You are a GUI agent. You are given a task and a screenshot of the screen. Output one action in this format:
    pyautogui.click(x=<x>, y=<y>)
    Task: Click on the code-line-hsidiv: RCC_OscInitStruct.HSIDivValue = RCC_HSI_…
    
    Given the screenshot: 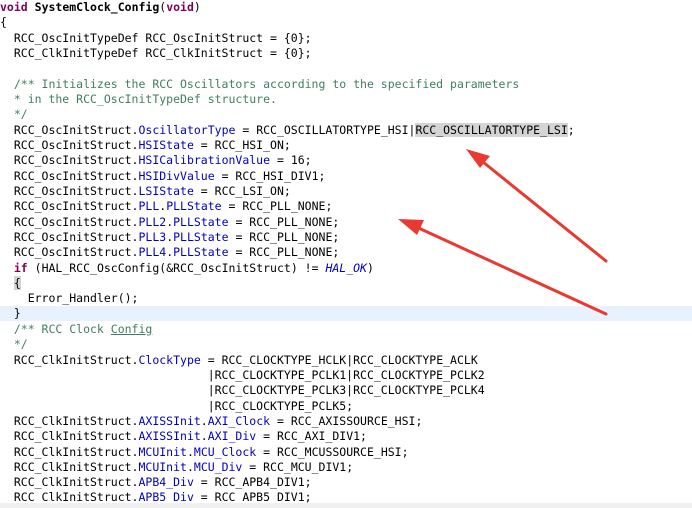 What is the action you would take?
    pyautogui.click(x=346, y=176)
    